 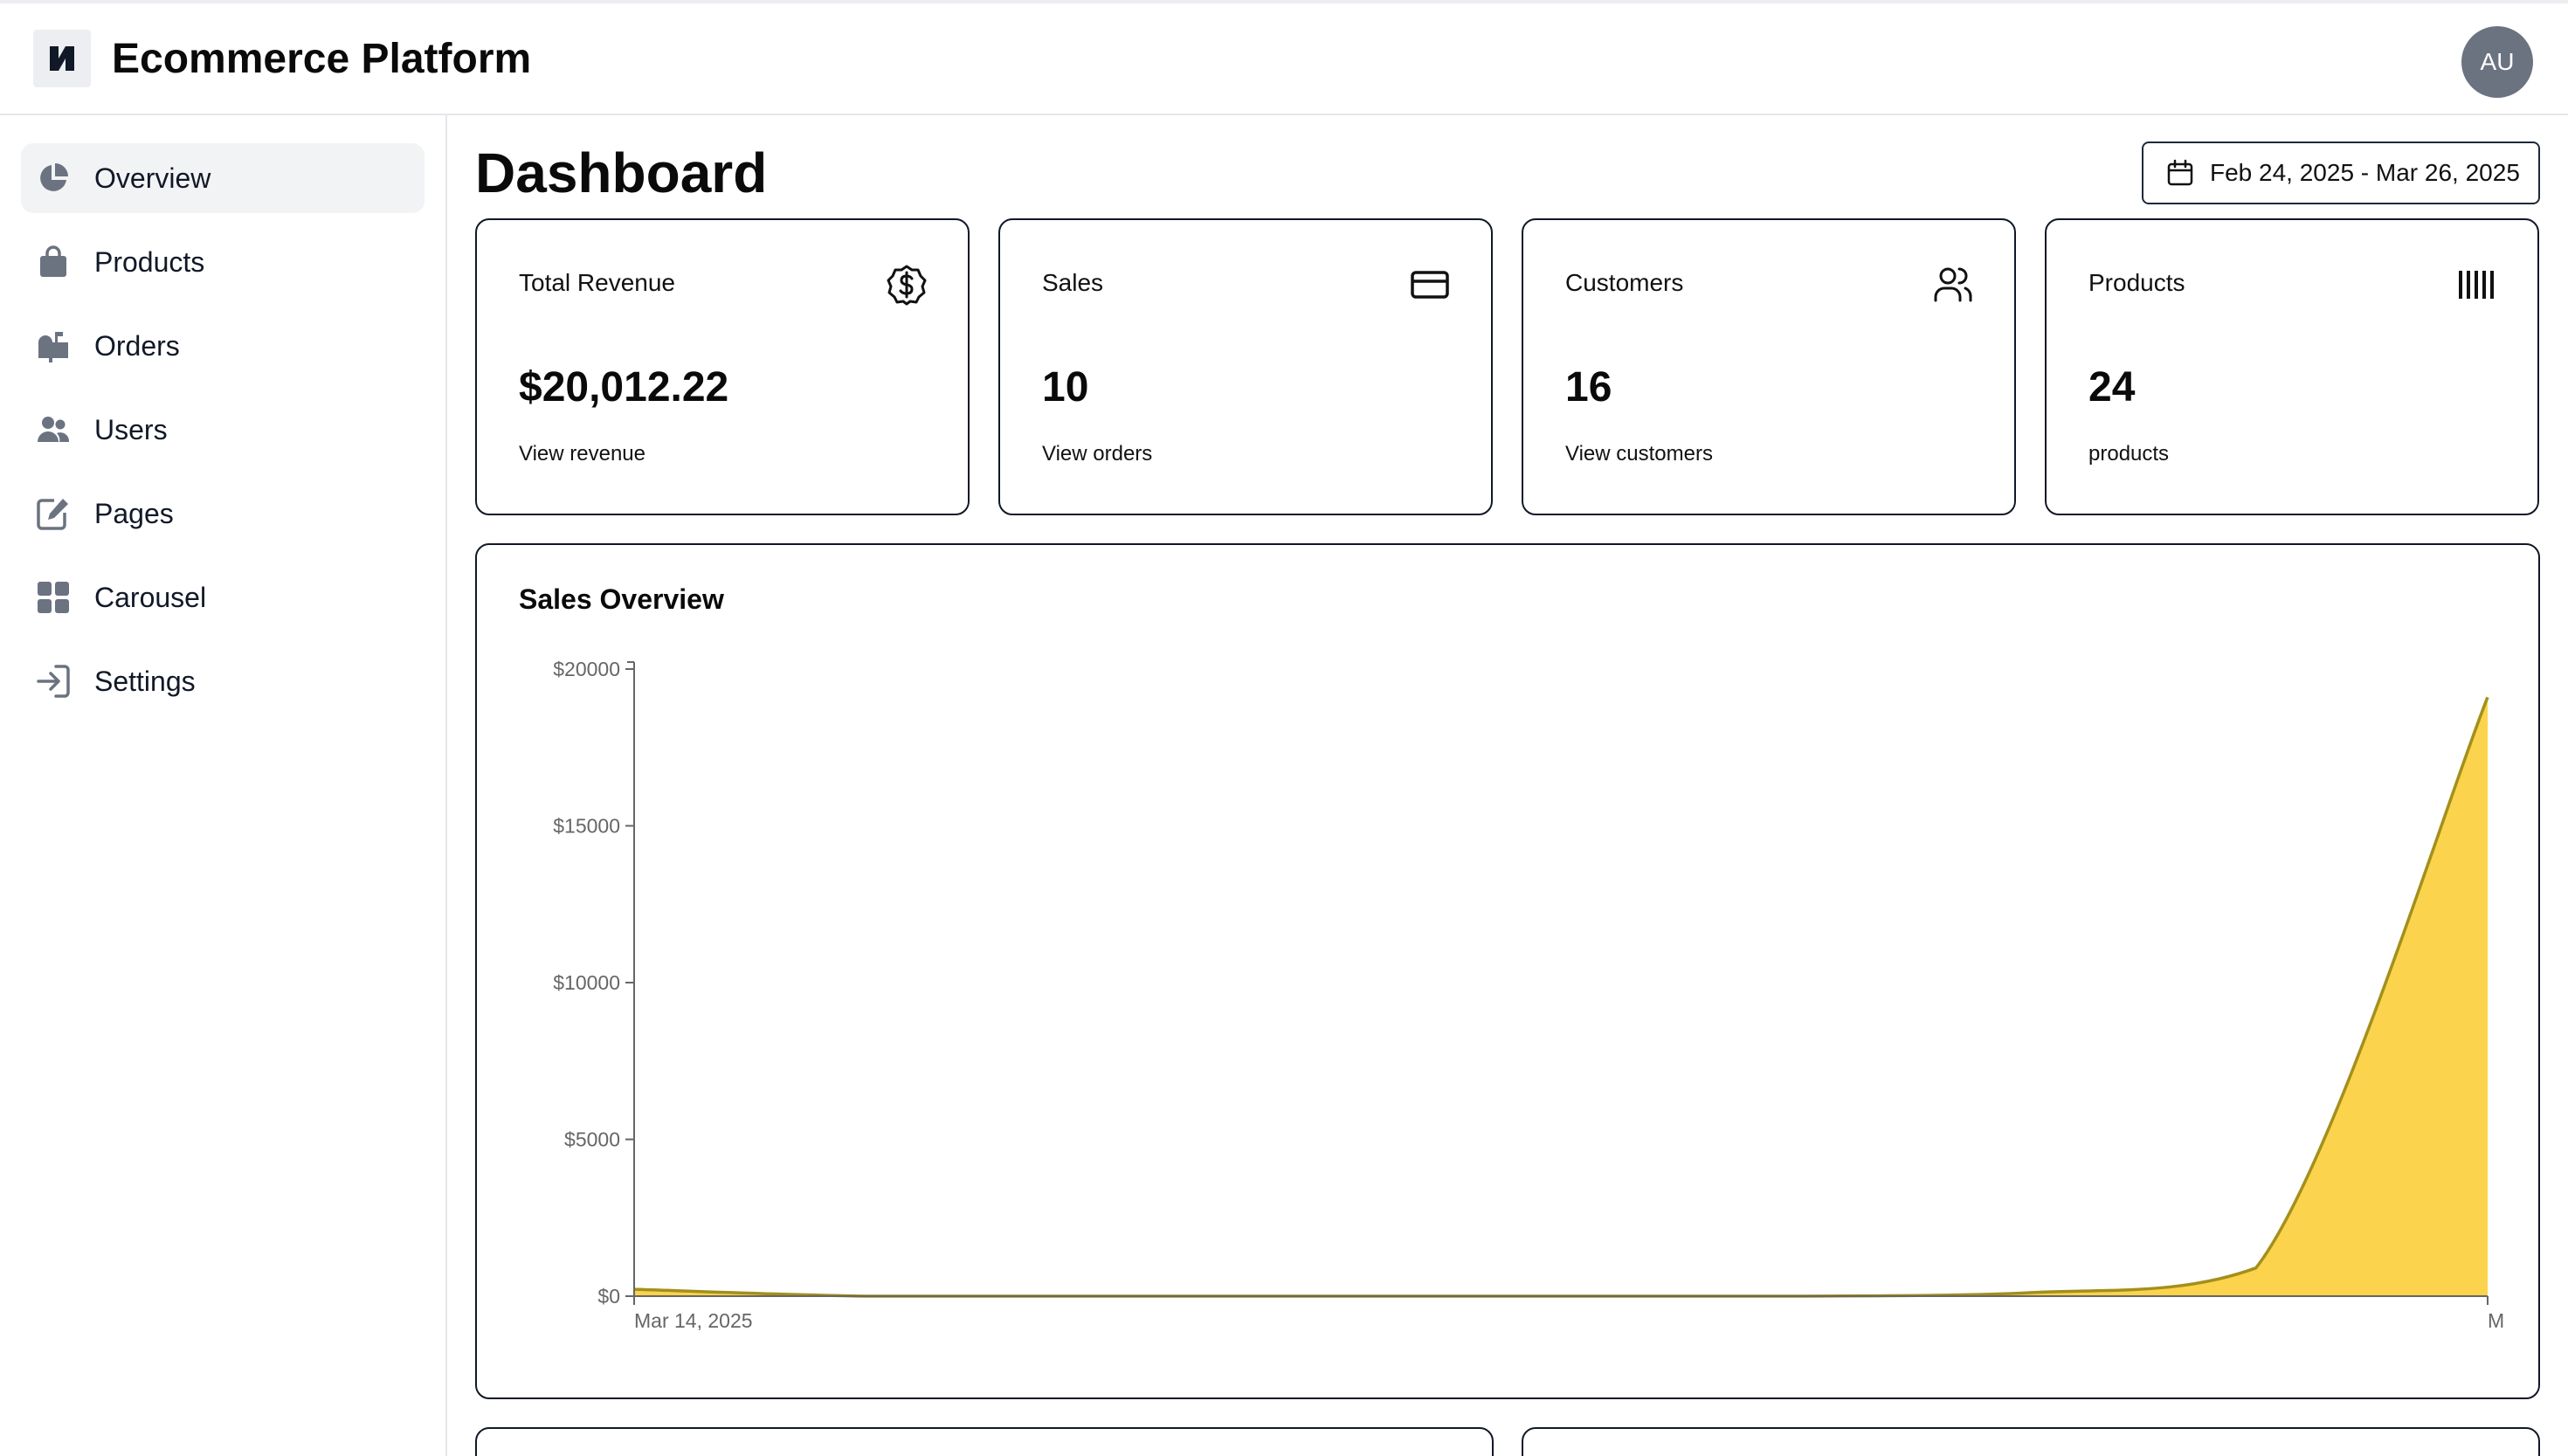 I want to click on y-tick-label: $10000, so click(x=586, y=982).